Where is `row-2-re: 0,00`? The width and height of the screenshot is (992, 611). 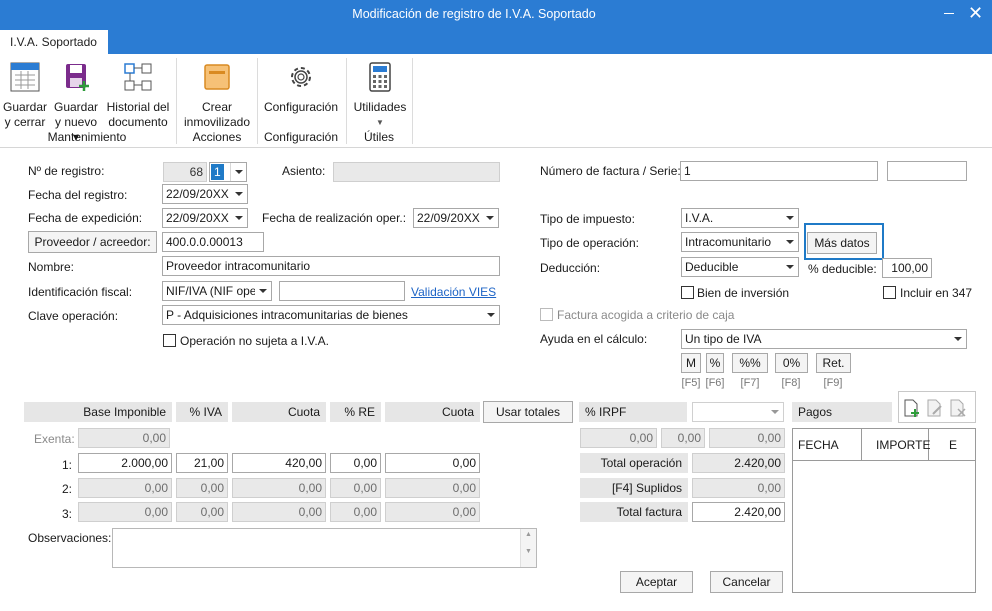
row-2-re: 0,00 is located at coordinates (355, 488).